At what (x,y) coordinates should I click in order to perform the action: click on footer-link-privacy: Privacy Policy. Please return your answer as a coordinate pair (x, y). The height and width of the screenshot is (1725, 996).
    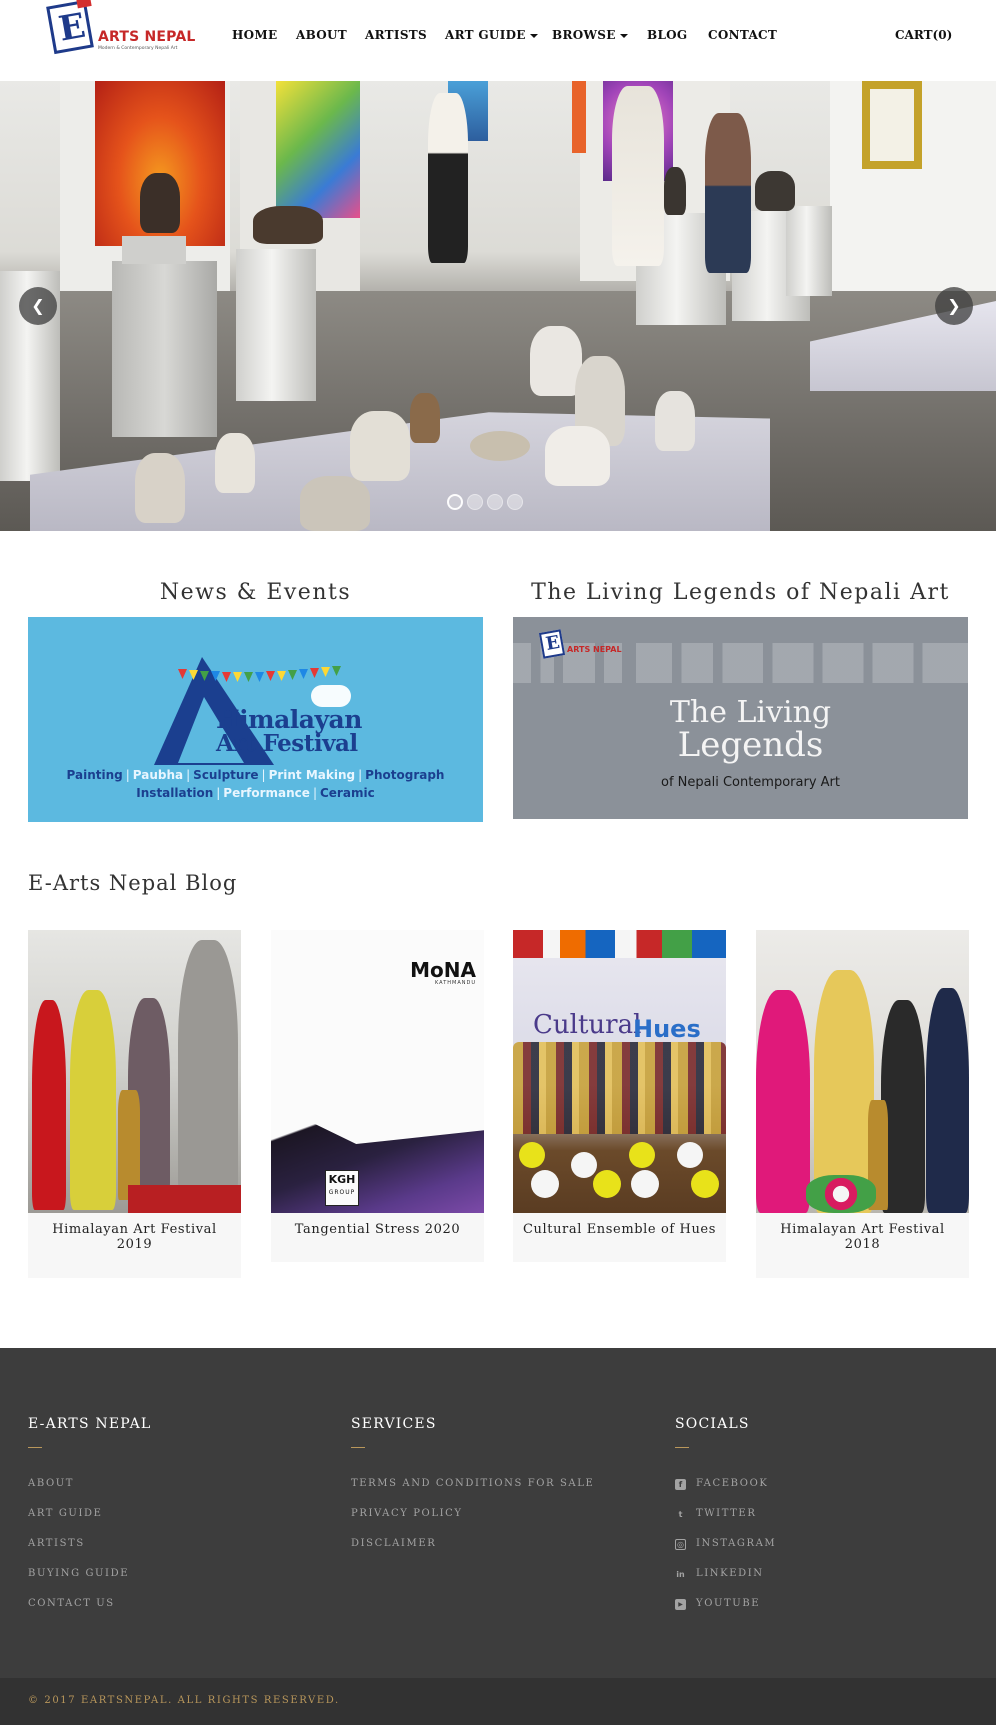
    Looking at the image, I should click on (407, 1514).